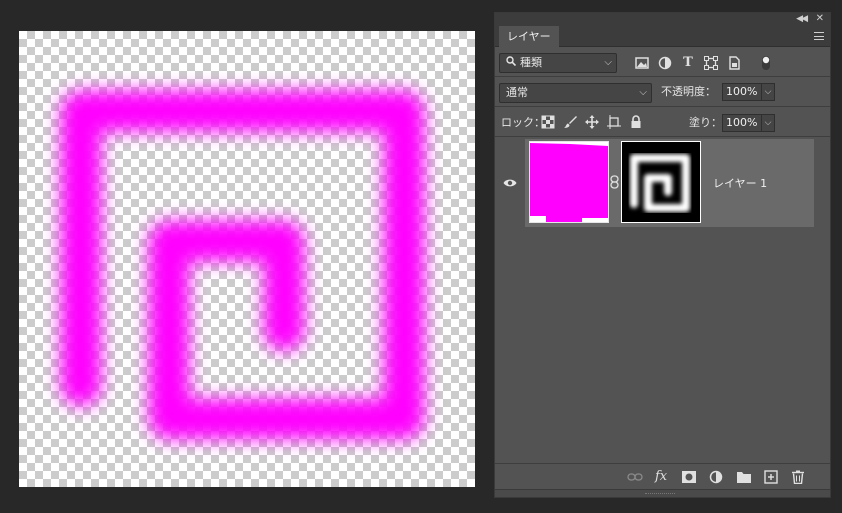 The image size is (842, 513). Describe the element at coordinates (742, 92) in the screenshot. I see `opacity-input: 100%` at that location.